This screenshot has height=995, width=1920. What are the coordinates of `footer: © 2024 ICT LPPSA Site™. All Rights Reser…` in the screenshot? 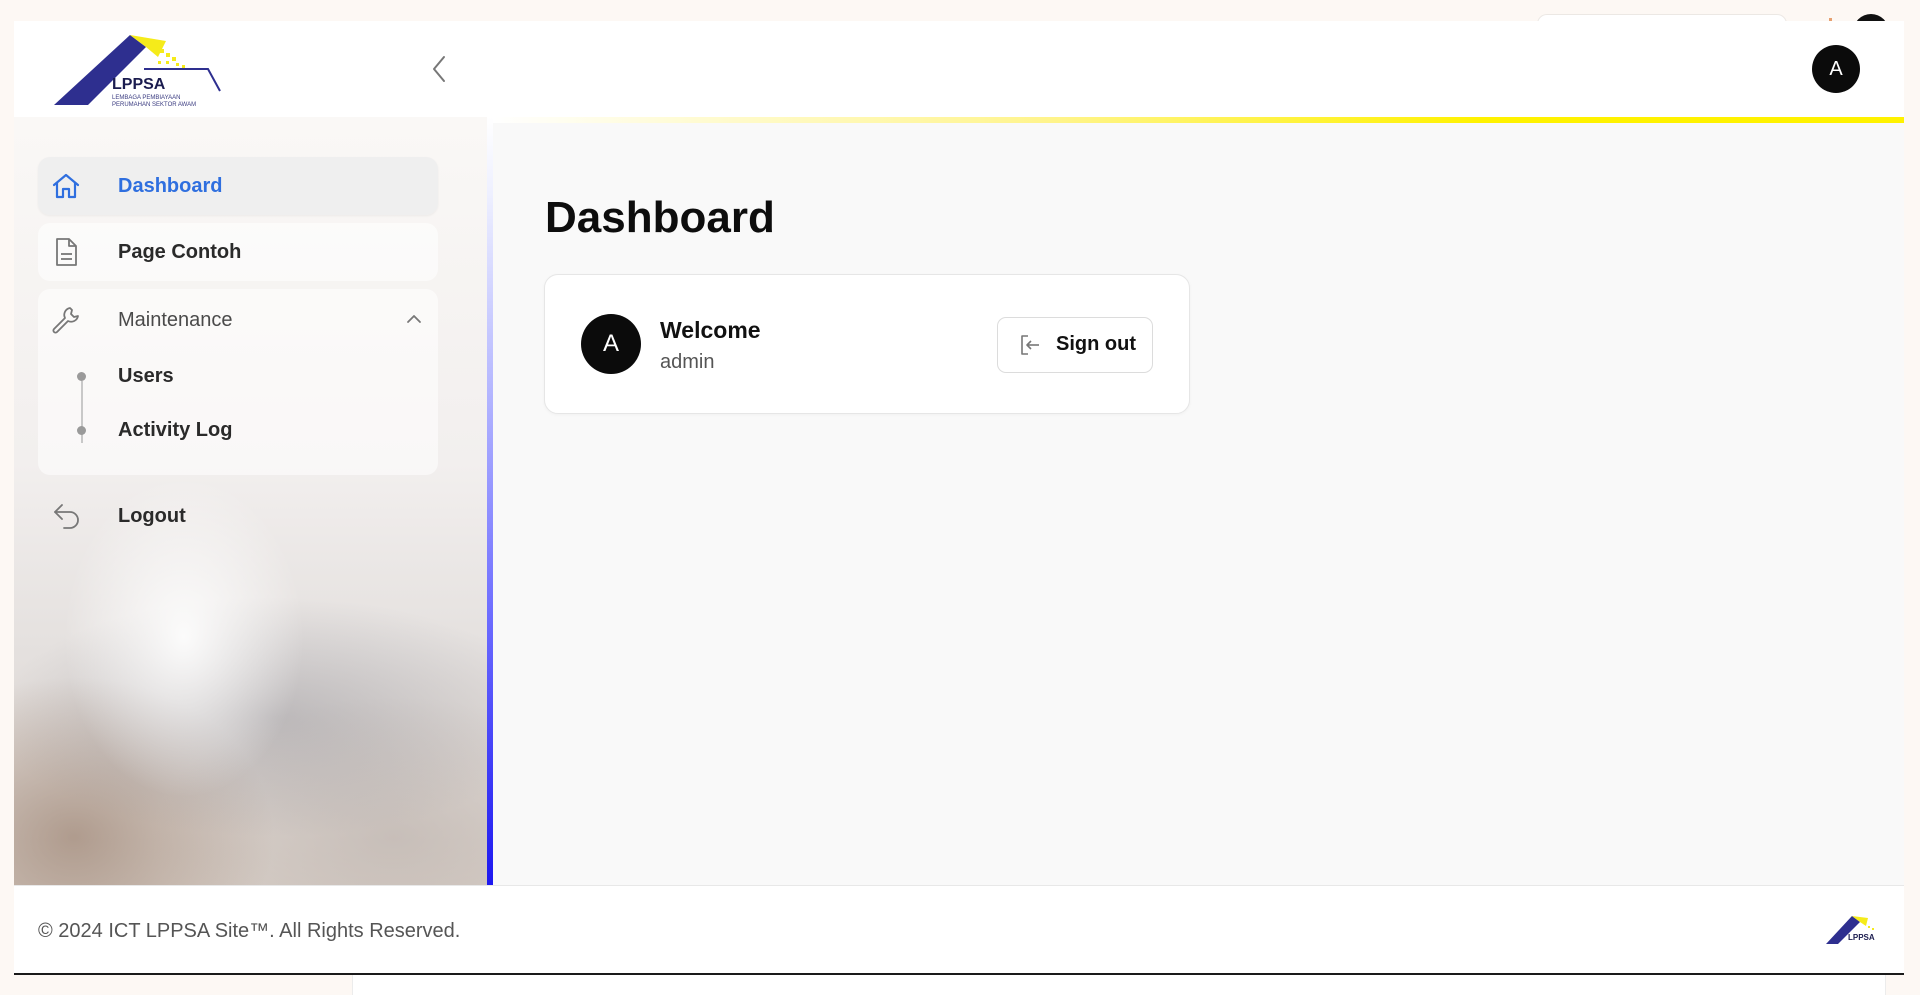 It's located at (959, 929).